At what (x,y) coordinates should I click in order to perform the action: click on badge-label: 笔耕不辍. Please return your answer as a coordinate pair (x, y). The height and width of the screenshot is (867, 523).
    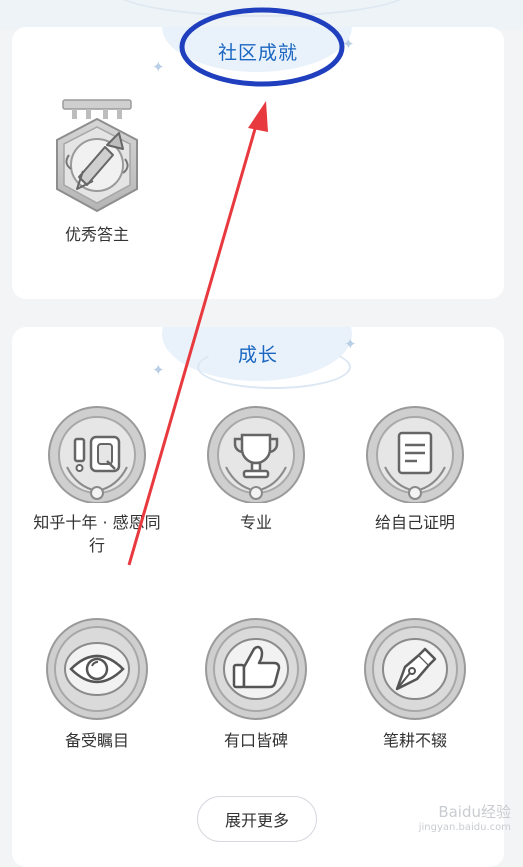
    Looking at the image, I should click on (414, 740).